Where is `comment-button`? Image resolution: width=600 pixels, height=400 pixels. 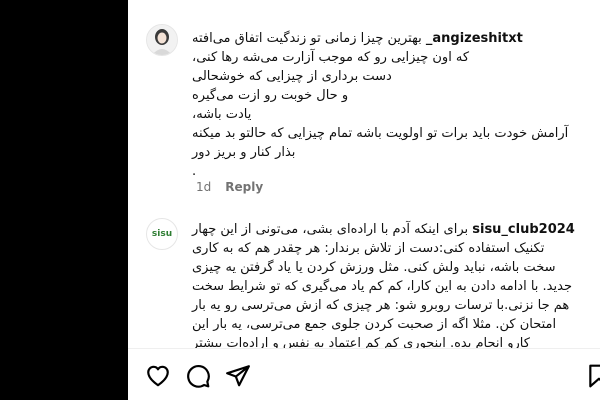 comment-button is located at coordinates (198, 376).